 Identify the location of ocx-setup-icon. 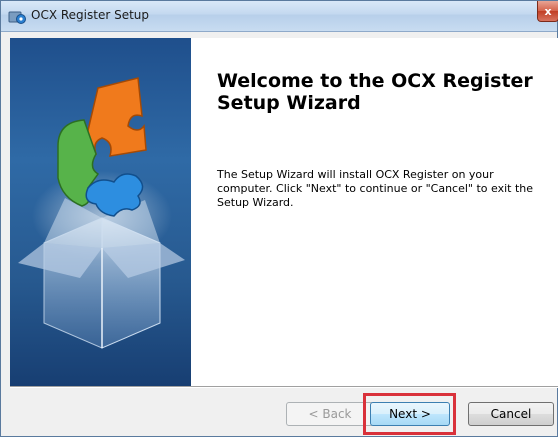
(17, 16).